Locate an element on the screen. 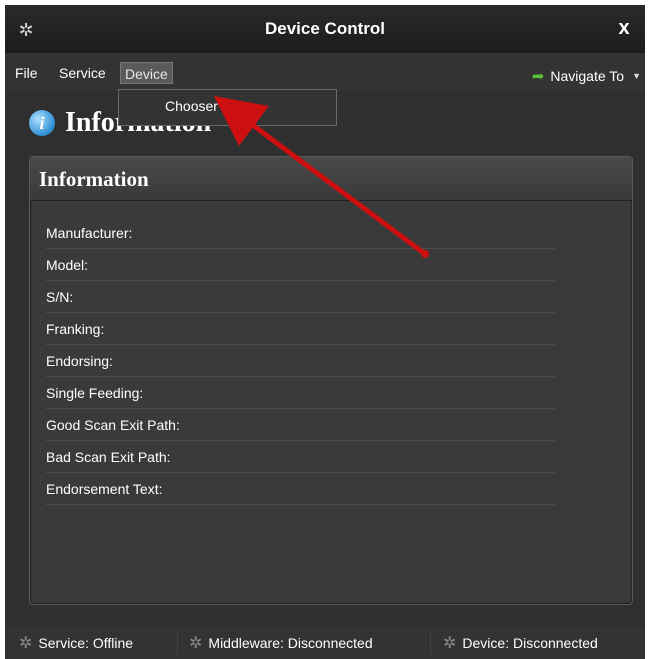  menu-item-chooser: Chooser is located at coordinates (191, 106).